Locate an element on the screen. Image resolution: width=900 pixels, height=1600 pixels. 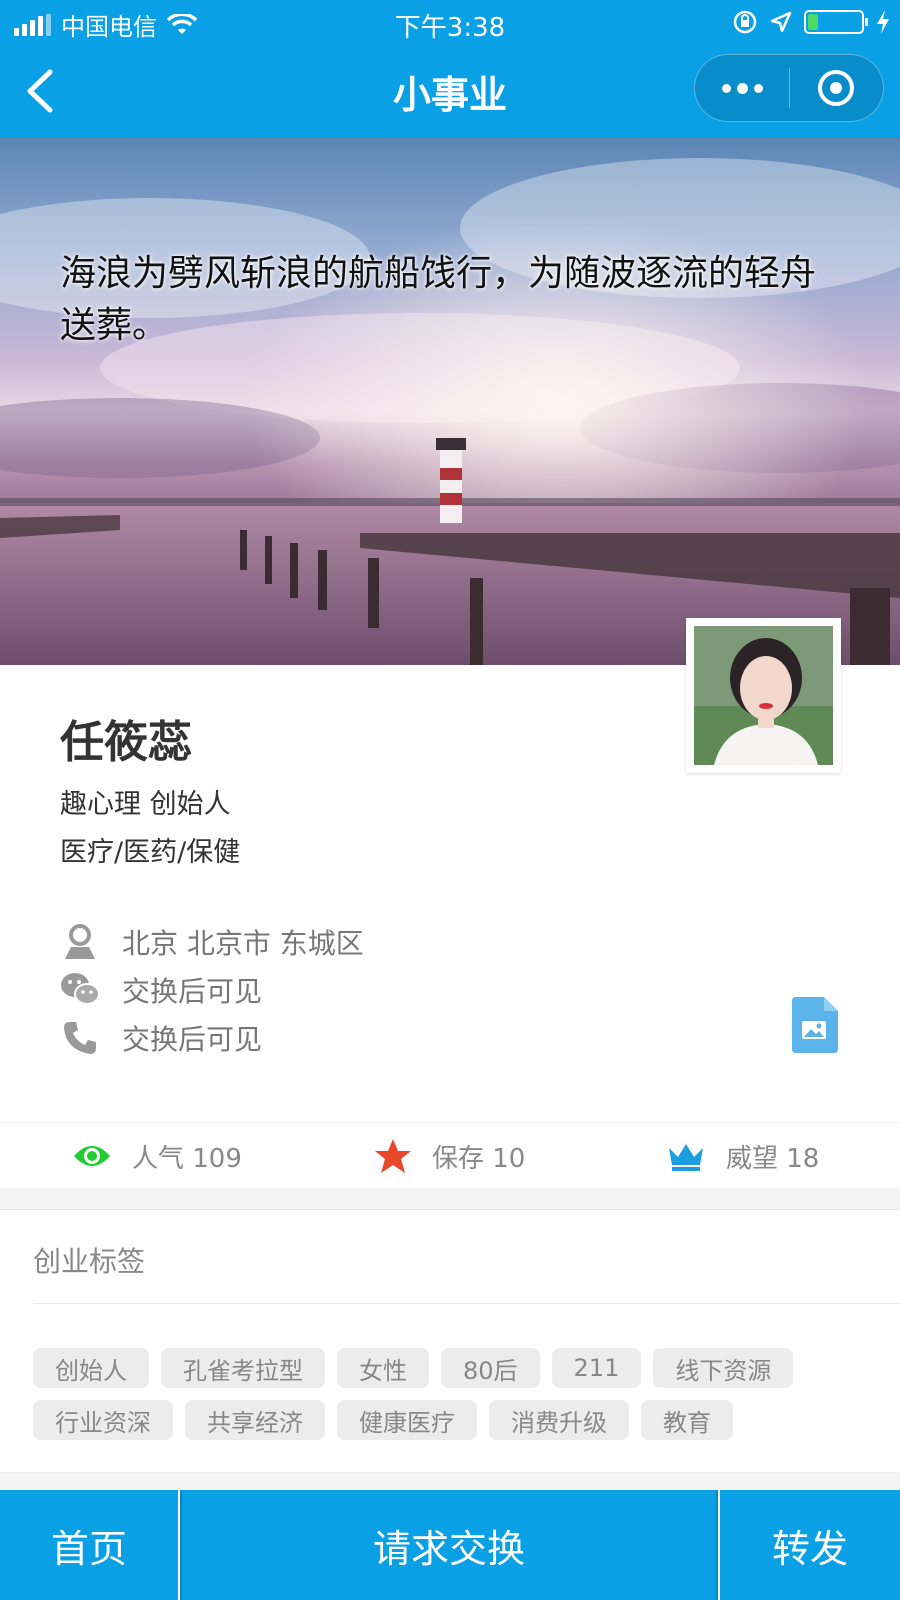
stat-saved: 保存 10 is located at coordinates (449, 1156).